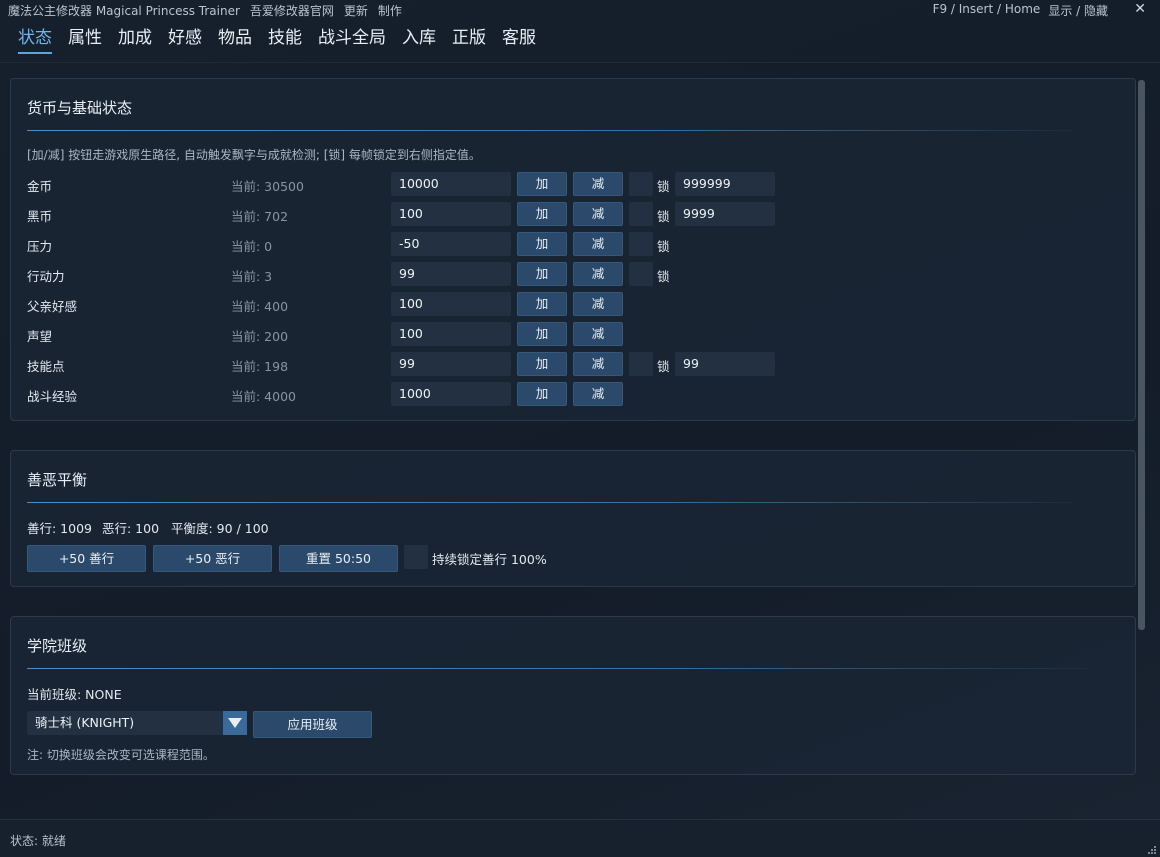 The height and width of the screenshot is (857, 1160). I want to click on main-tabs: 状态 属性 加成 好感 物品 技能 战斗全局 入库 正版 客服, so click(285, 41).